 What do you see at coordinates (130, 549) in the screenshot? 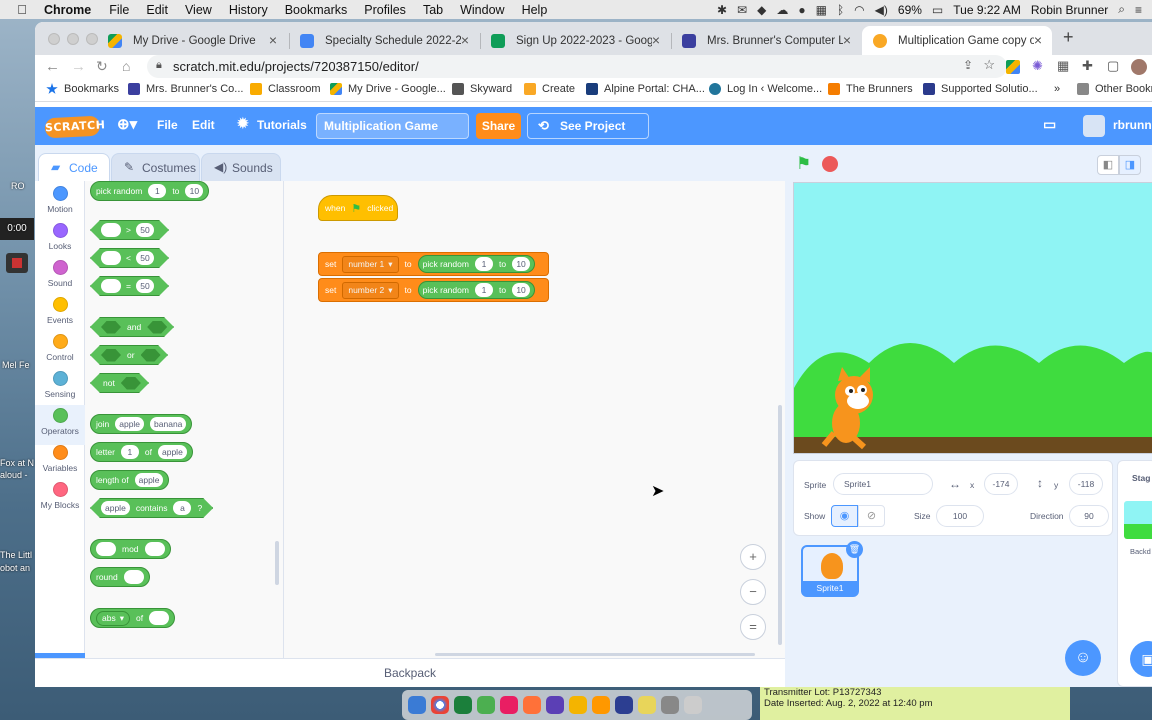
I see `mod-block: mod` at bounding box center [130, 549].